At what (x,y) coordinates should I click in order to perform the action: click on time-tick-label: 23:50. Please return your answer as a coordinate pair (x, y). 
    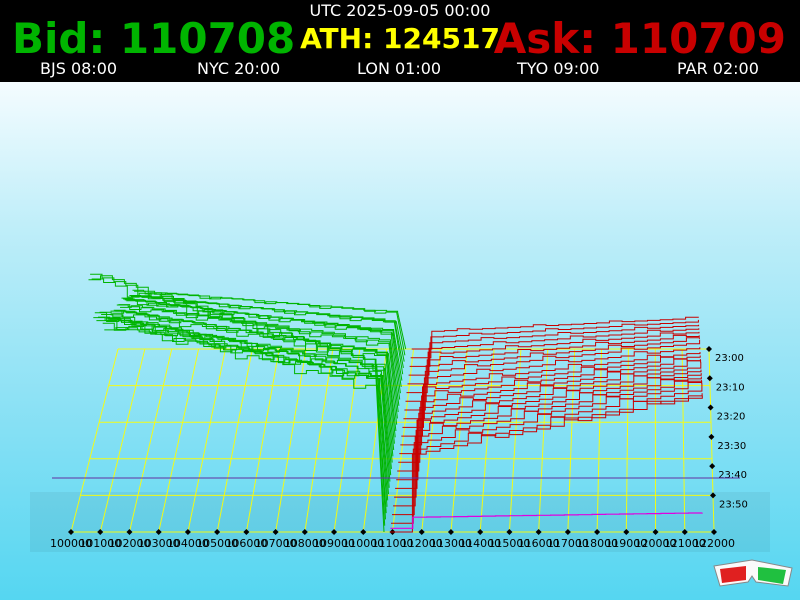
    Looking at the image, I should click on (733, 504).